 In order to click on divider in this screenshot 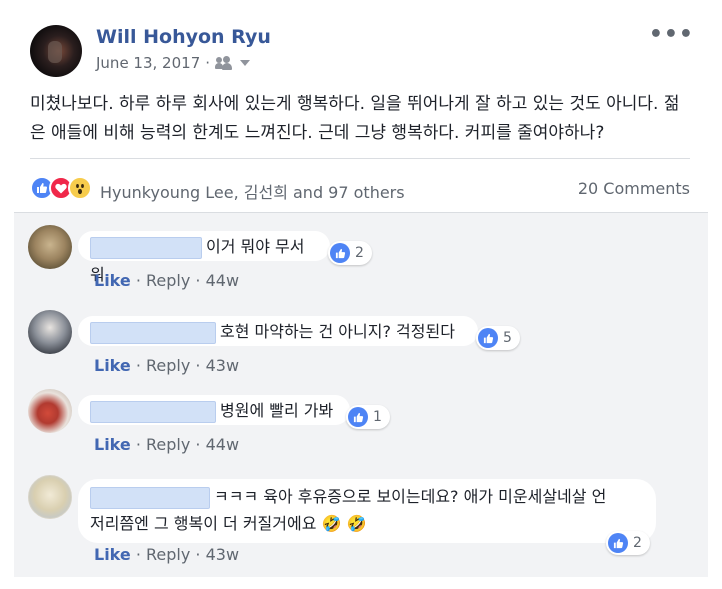, I will do `click(360, 158)`.